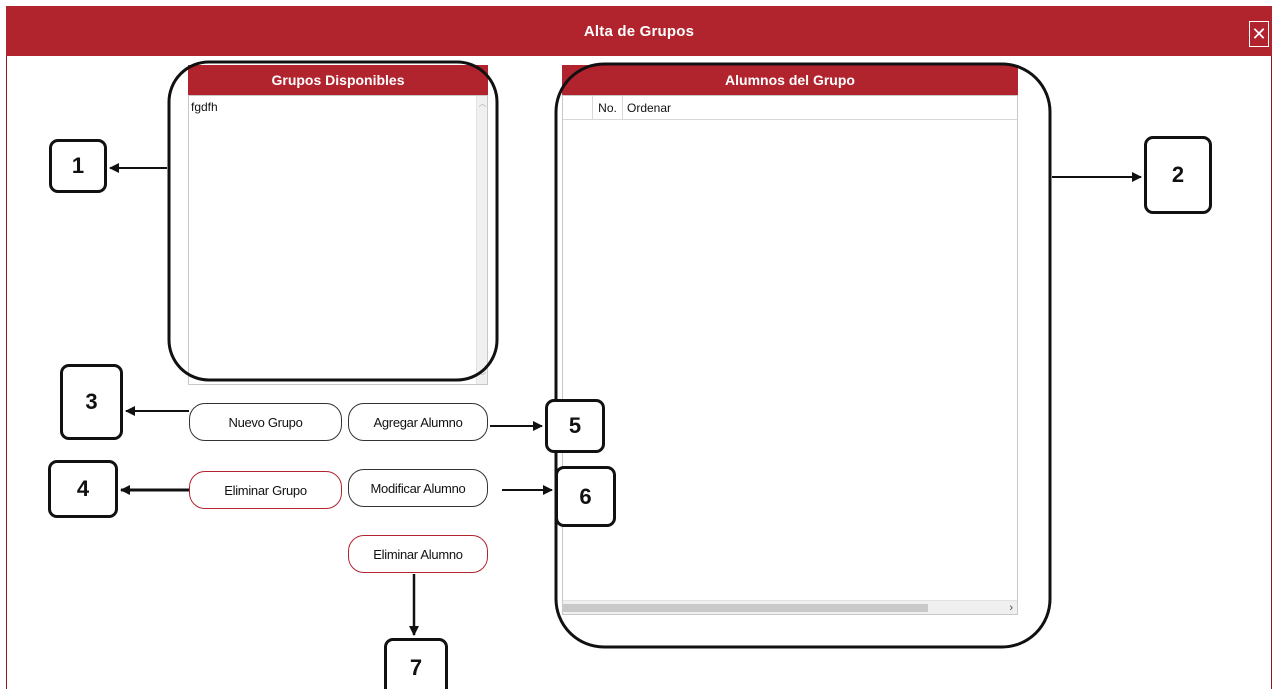 Image resolution: width=1272 pixels, height=689 pixels. What do you see at coordinates (790, 108) in the screenshot?
I see `table-header-row: No. Ordenar` at bounding box center [790, 108].